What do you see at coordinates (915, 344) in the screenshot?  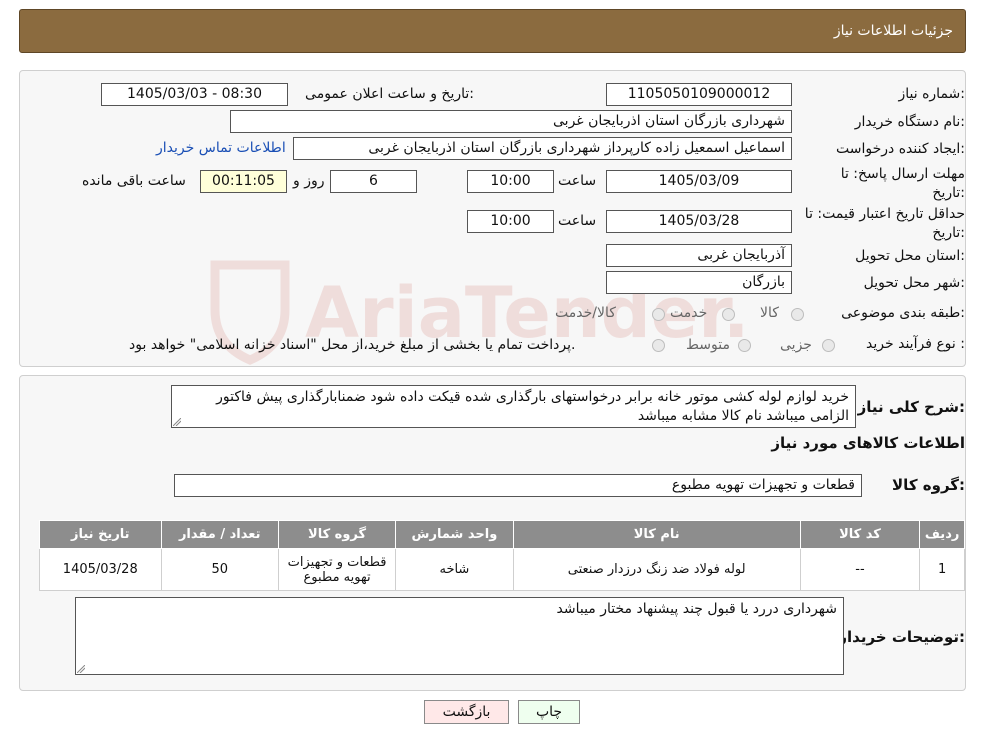 I see `process-type-label: نوع فرآیند خرید :` at bounding box center [915, 344].